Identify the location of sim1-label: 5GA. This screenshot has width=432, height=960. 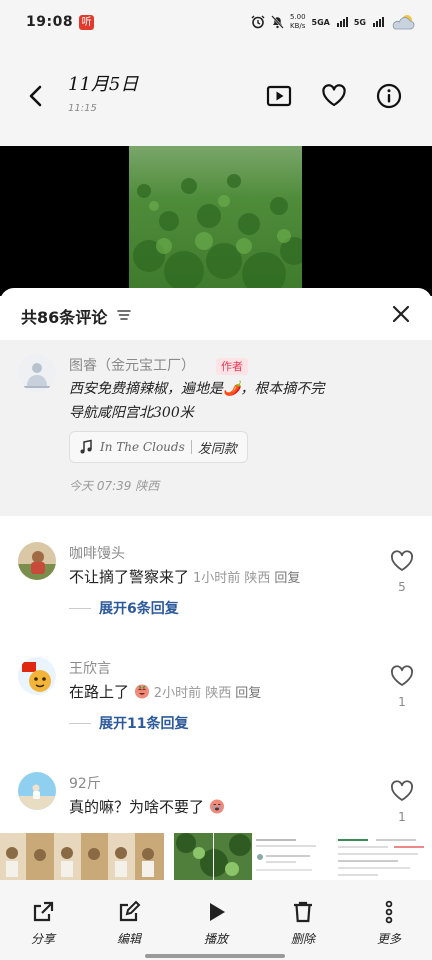
(320, 22).